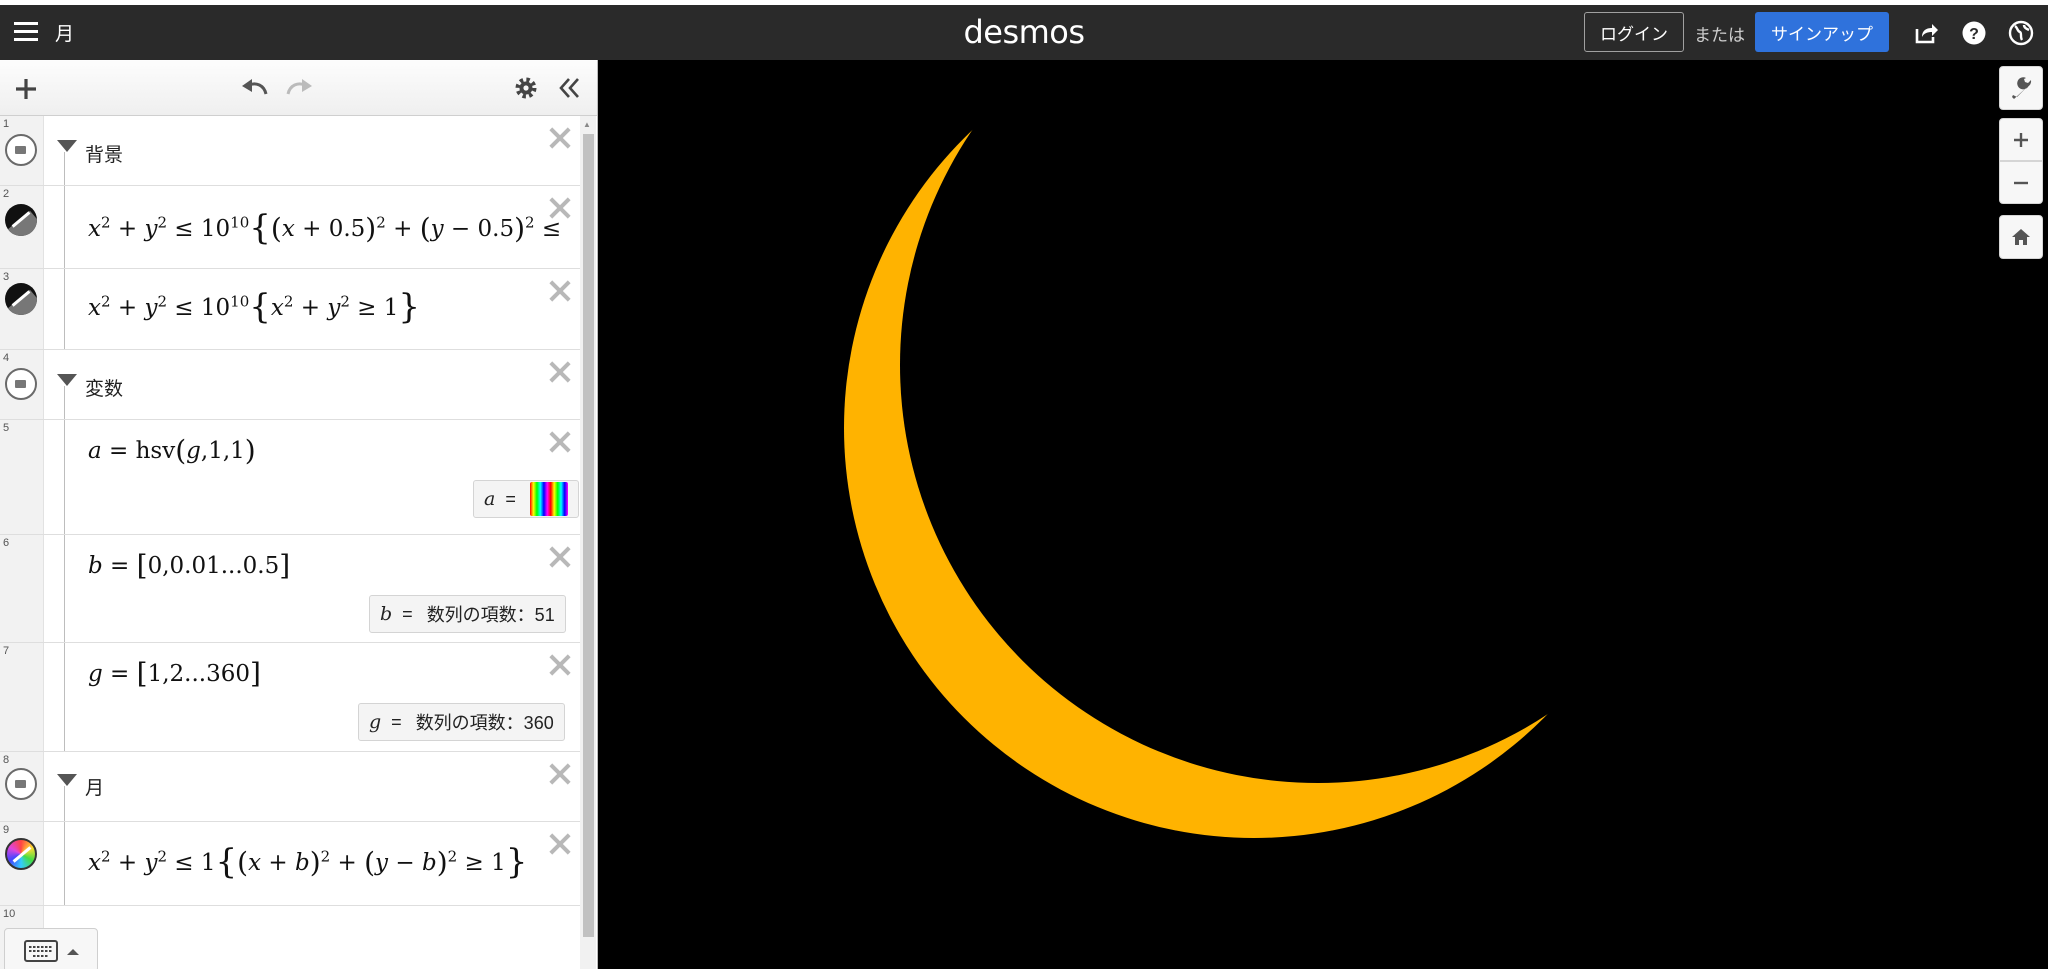 The width and height of the screenshot is (2048, 974). I want to click on keyboard-button, so click(51, 948).